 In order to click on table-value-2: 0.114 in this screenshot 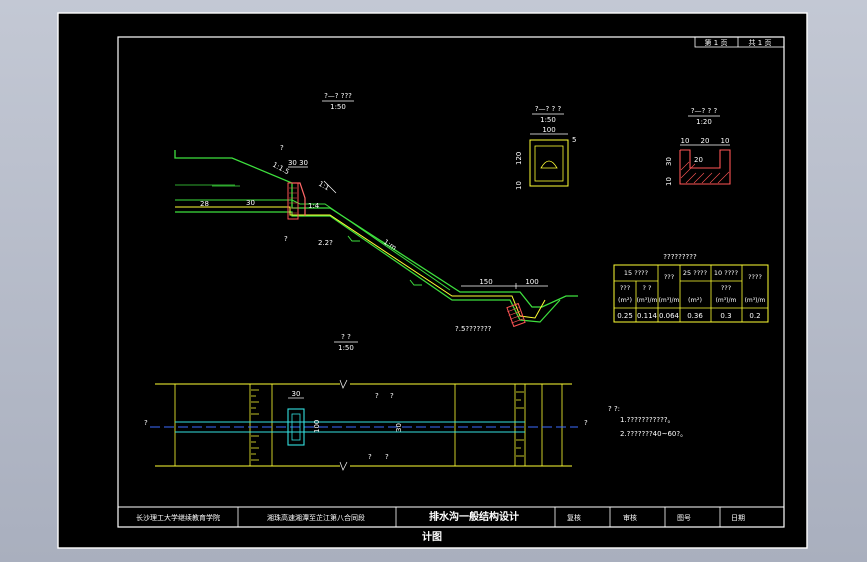, I will do `click(647, 316)`.